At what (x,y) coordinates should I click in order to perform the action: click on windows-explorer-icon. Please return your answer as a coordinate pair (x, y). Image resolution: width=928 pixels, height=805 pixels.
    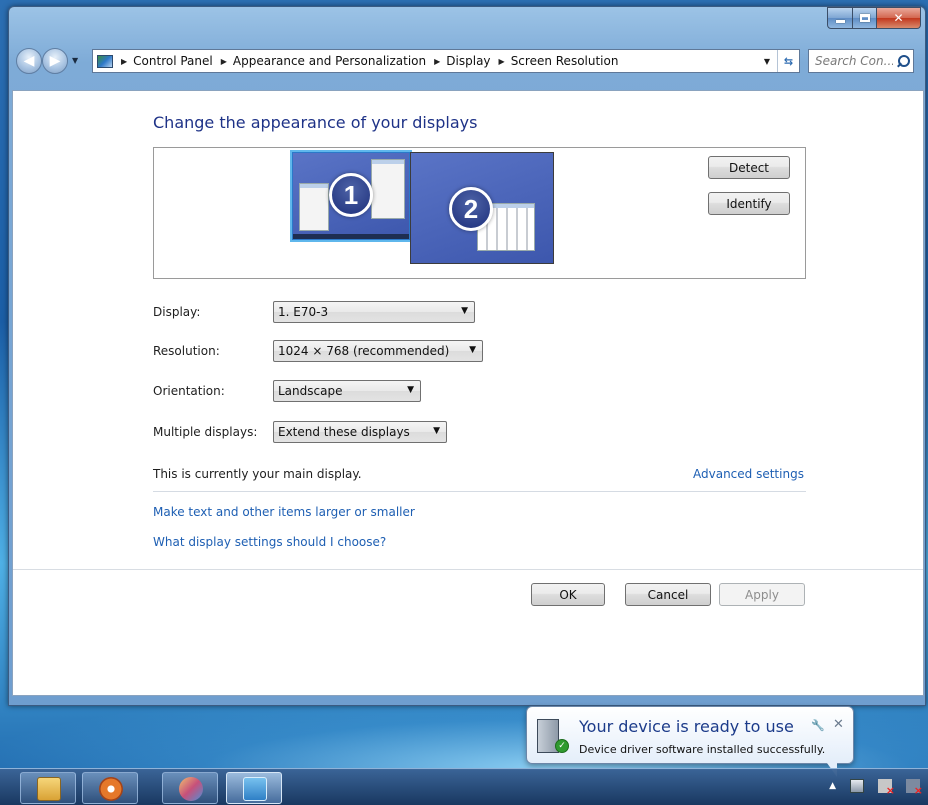
    Looking at the image, I should click on (49, 789).